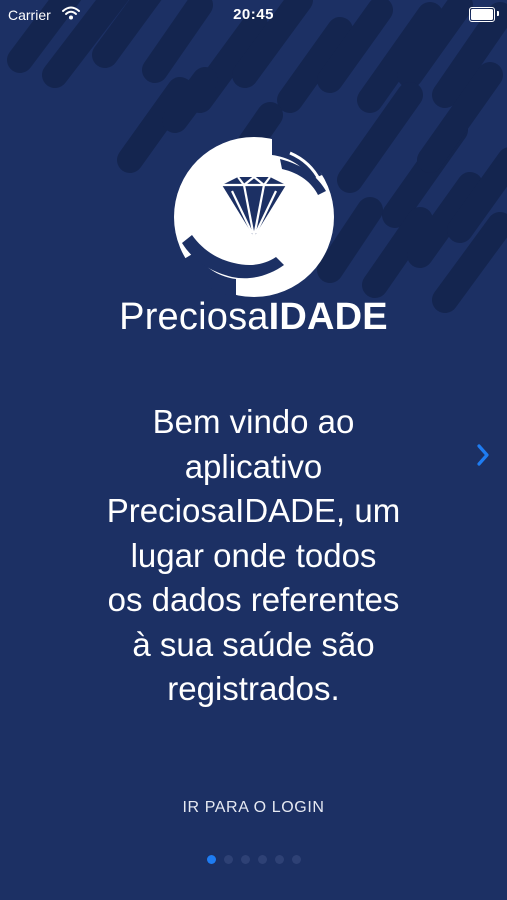 The height and width of the screenshot is (900, 507). I want to click on welcome-line: lugar onde todos, so click(253, 555).